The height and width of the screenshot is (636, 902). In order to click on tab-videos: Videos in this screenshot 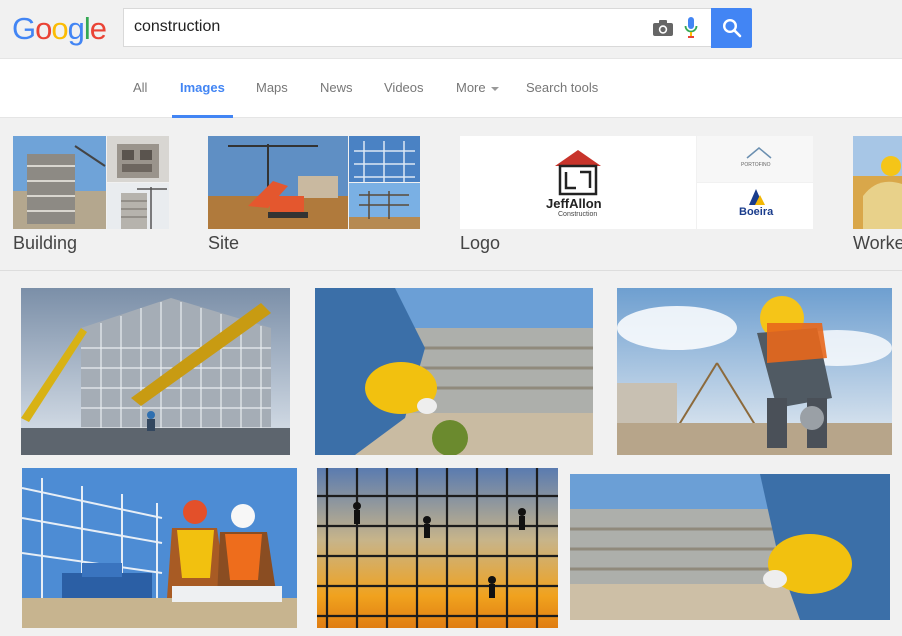, I will do `click(404, 99)`.